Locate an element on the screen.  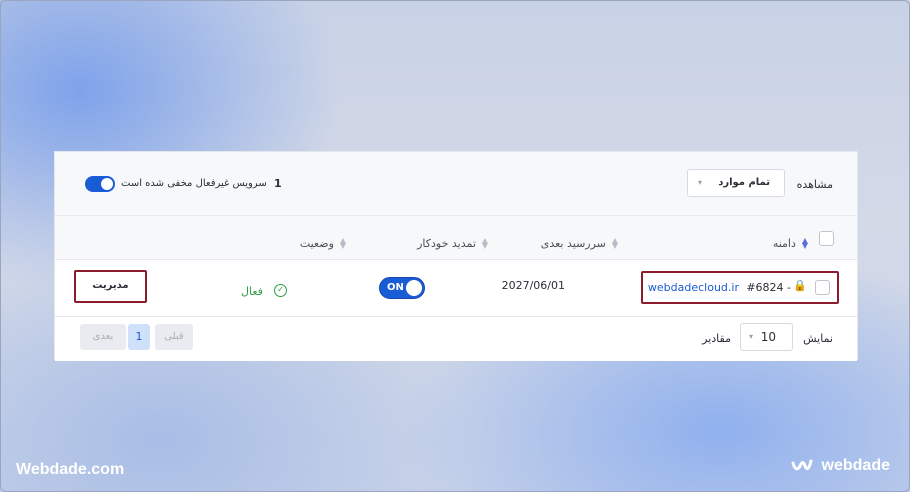
current-page: 1 is located at coordinates (139, 337).